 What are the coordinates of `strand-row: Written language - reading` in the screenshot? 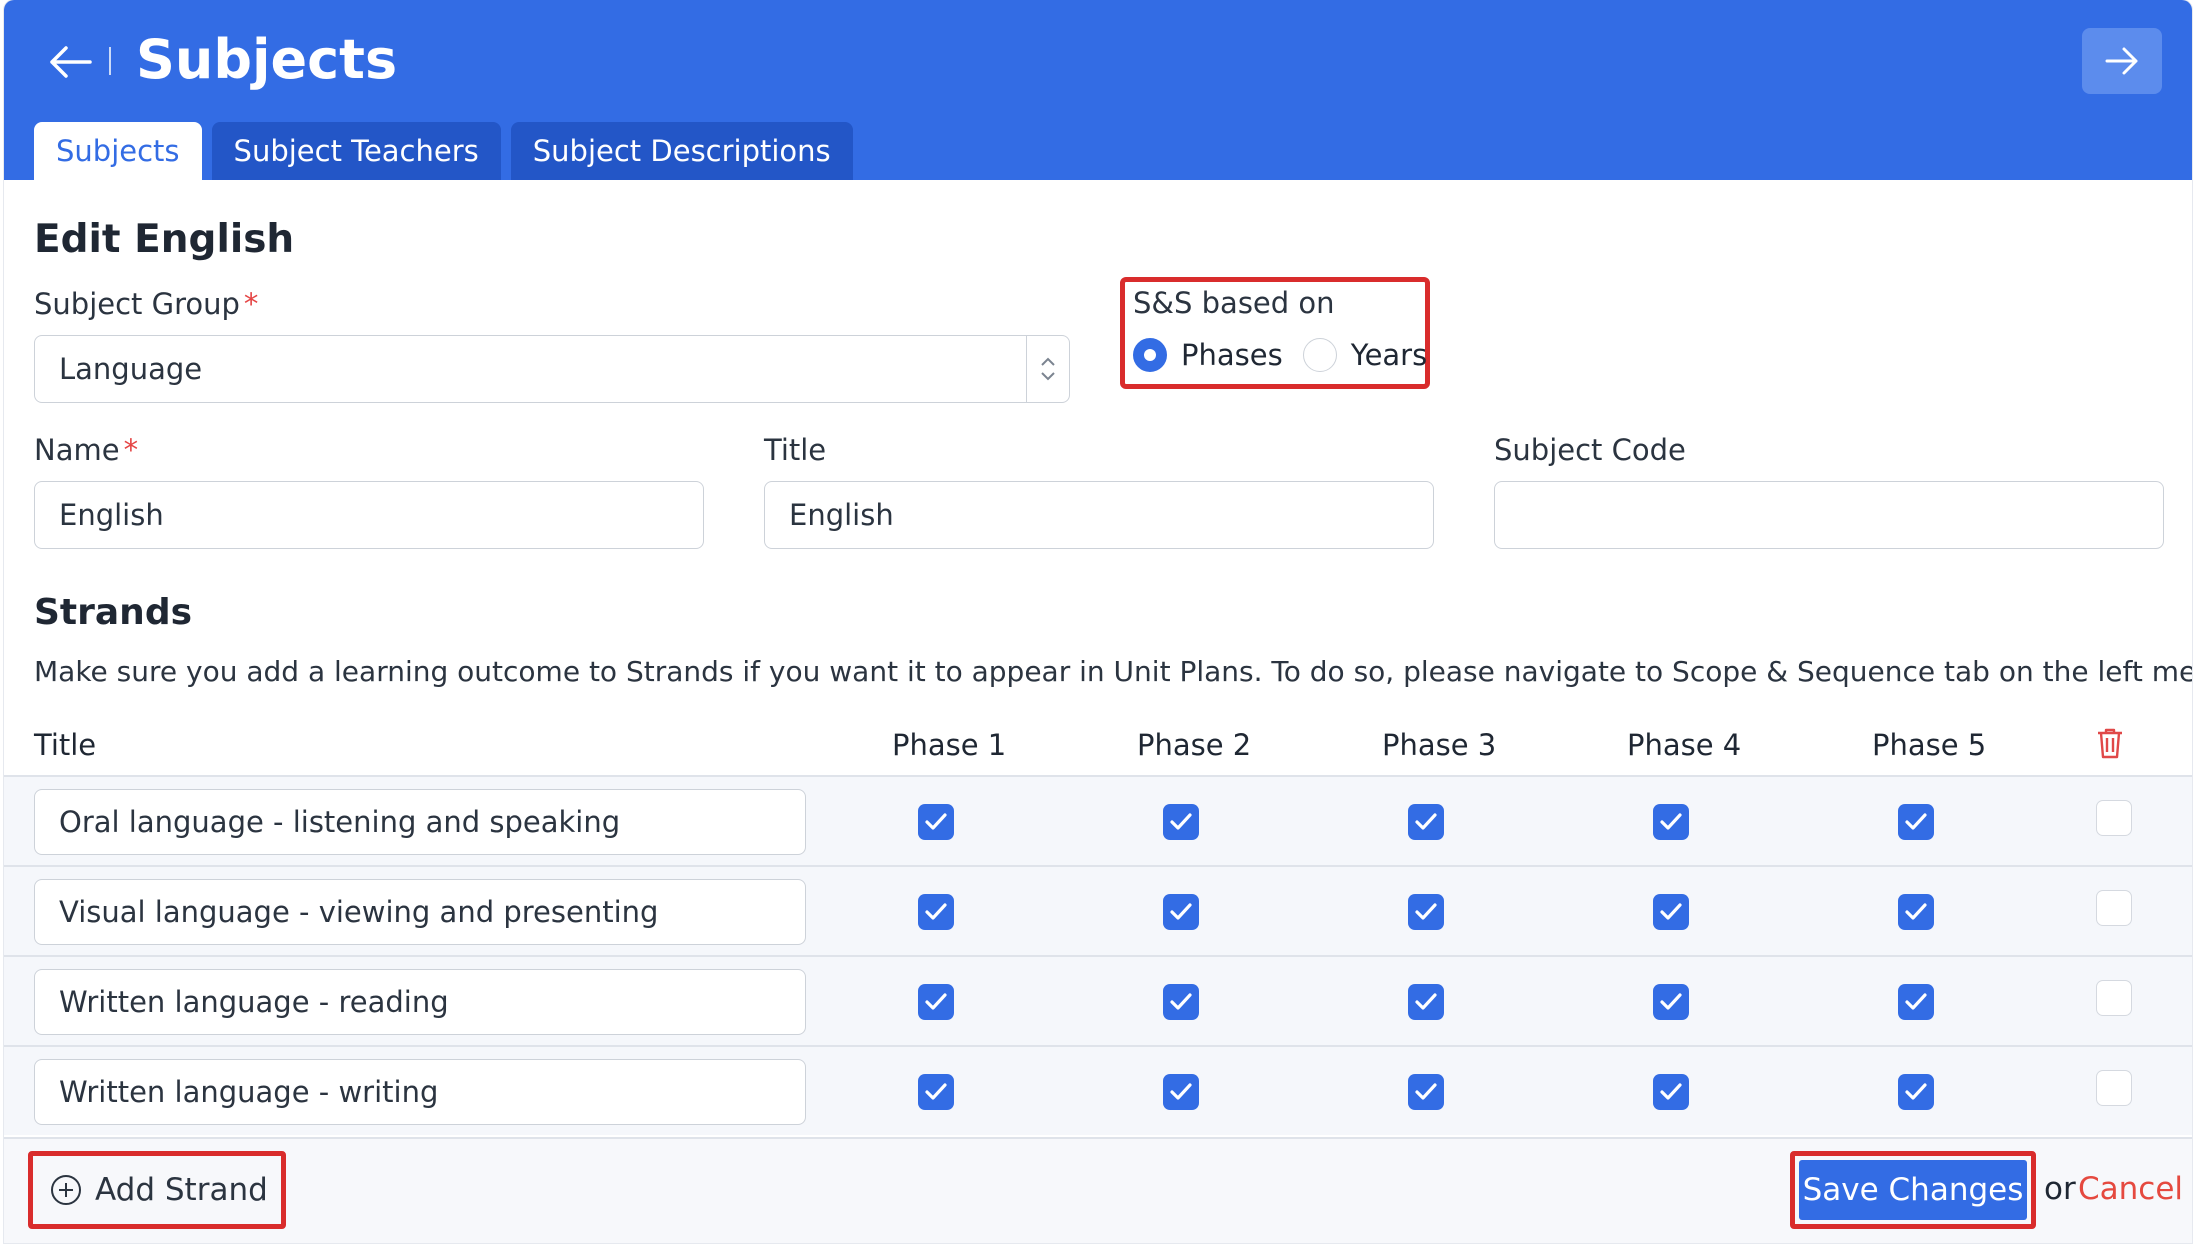 It's located at (1098, 1000).